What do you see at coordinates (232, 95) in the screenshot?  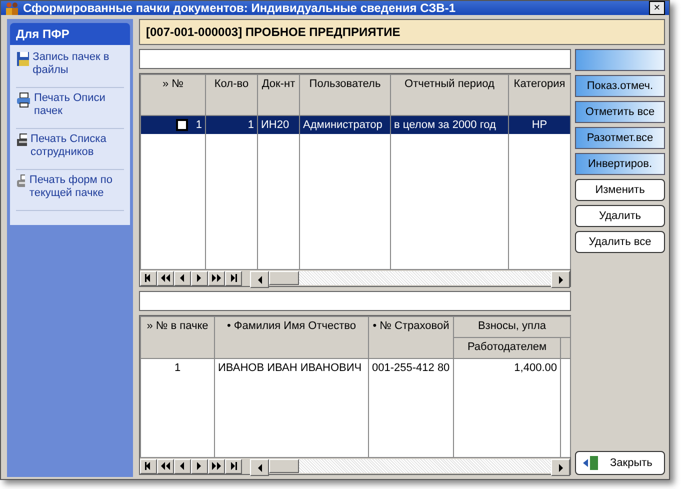 I see `column-header: Кол-во` at bounding box center [232, 95].